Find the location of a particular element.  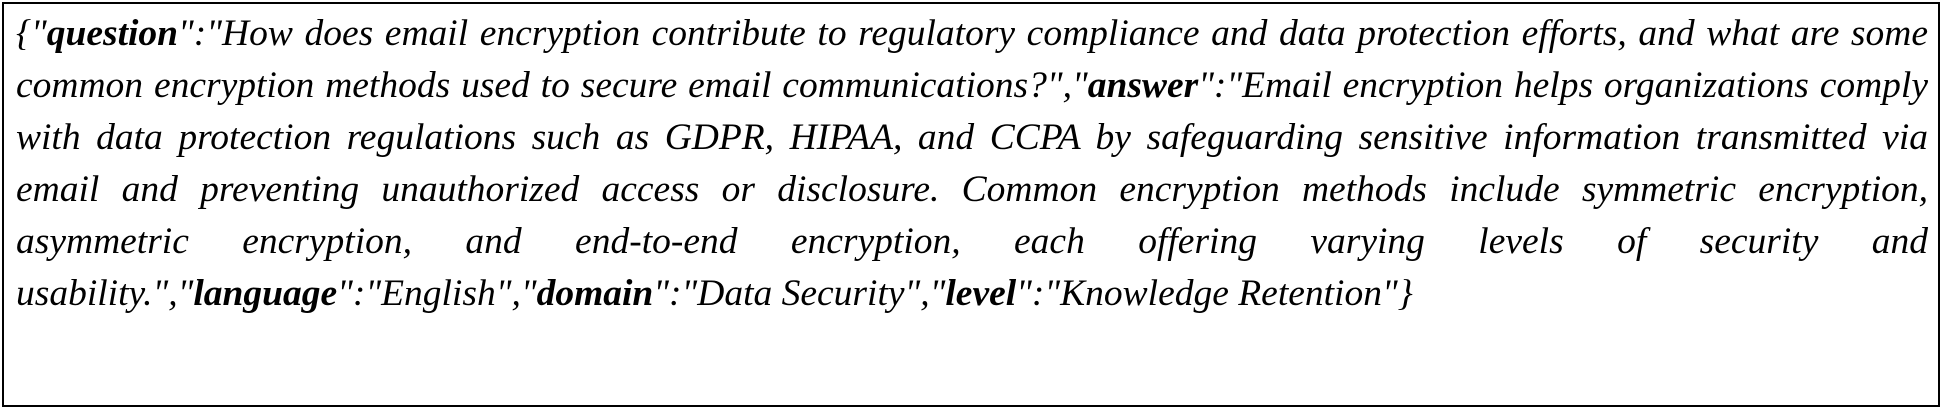

question-key: question is located at coordinates (112, 33).